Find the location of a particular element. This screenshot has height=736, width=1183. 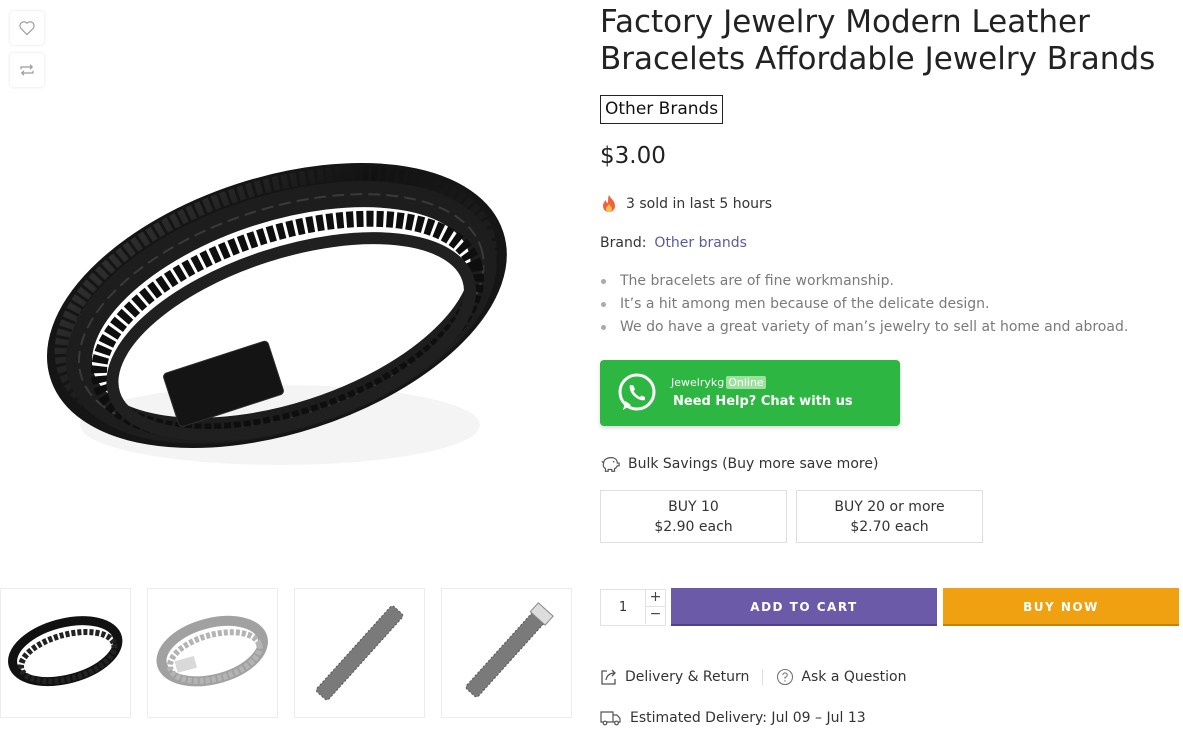

delivery-return-link: Delivery & Return is located at coordinates (674, 677).